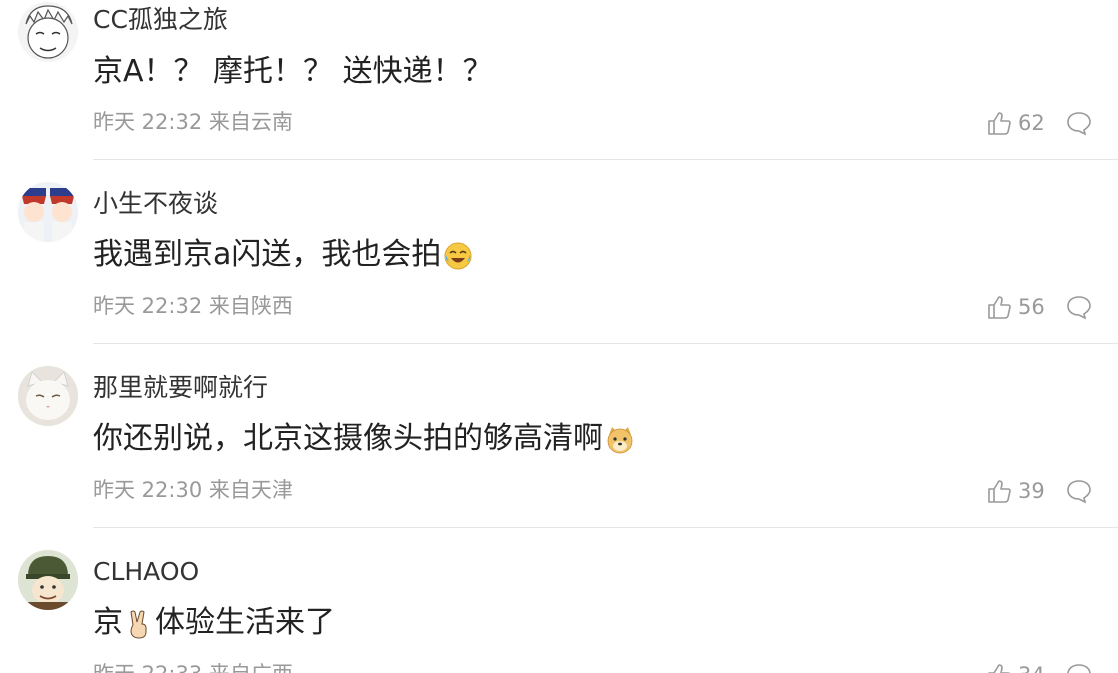  Describe the element at coordinates (147, 667) in the screenshot. I see `comment-time: 昨天 22:33` at that location.